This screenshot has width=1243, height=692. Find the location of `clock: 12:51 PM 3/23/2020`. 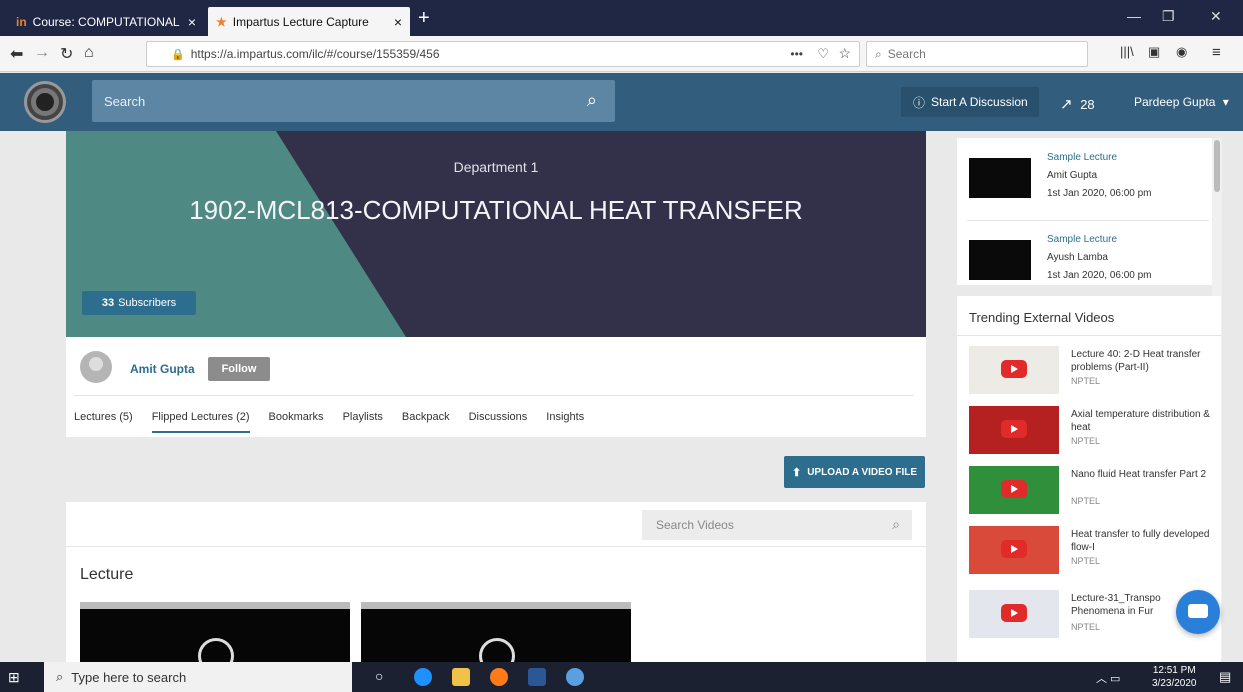

clock: 12:51 PM 3/23/2020 is located at coordinates (1174, 677).